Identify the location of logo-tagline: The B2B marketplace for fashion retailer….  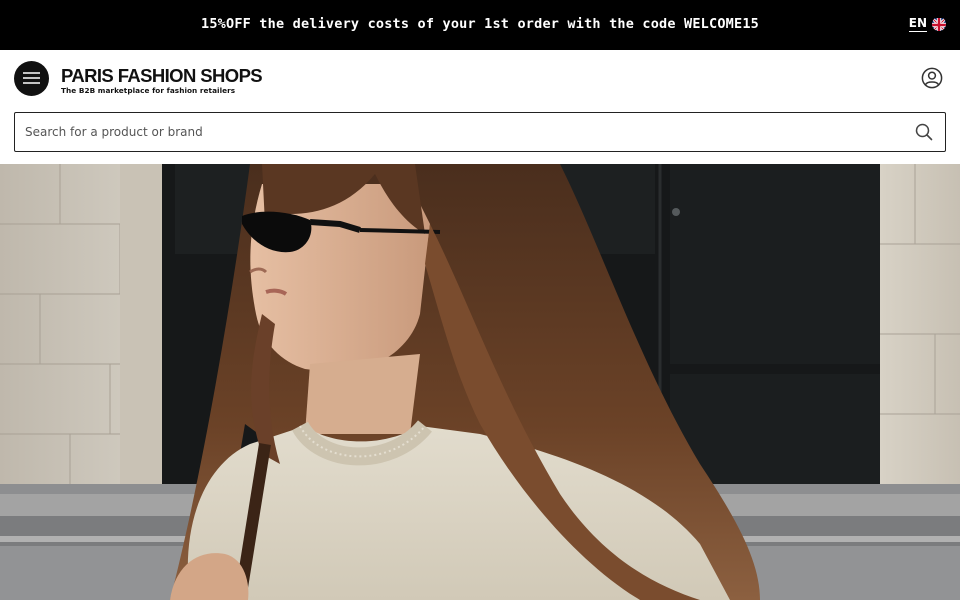
(148, 90).